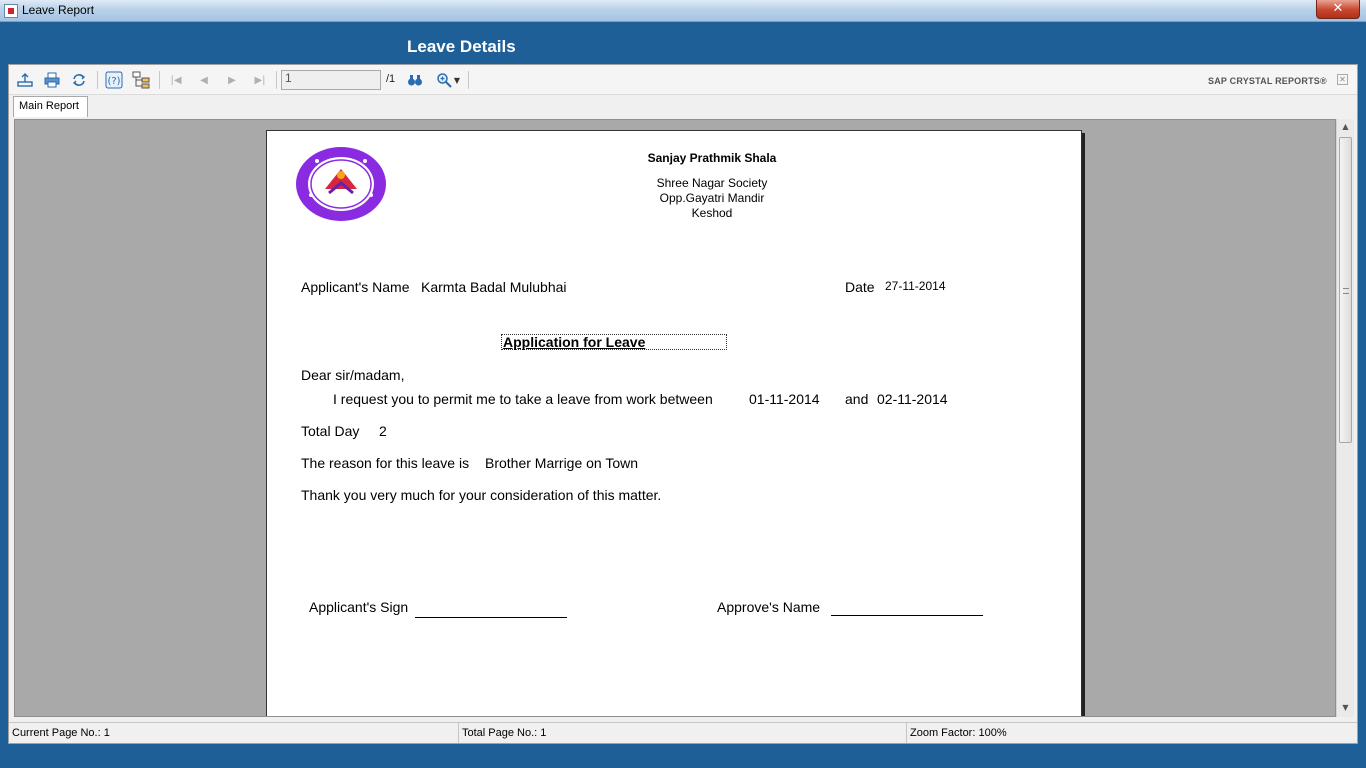  I want to click on print-icon, so click(52, 80).